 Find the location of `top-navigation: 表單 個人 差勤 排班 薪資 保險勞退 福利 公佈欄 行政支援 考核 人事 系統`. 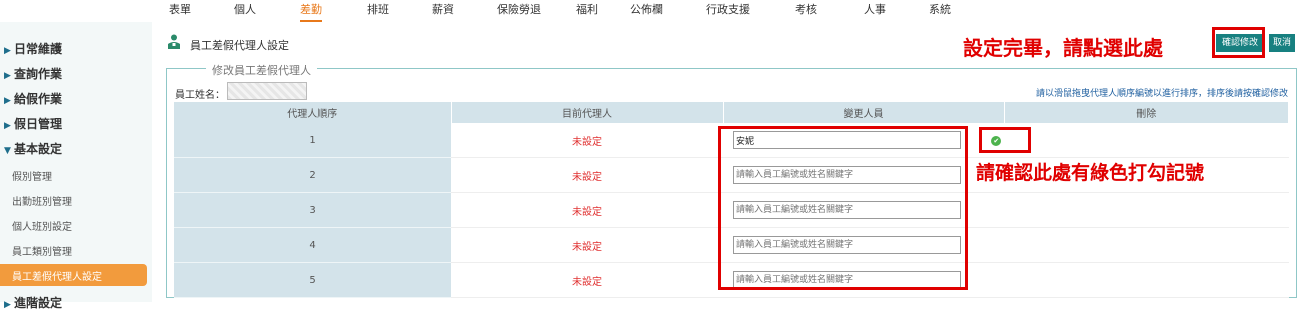

top-navigation: 表單 個人 差勤 排班 薪資 保險勞退 福利 公佈欄 行政支援 考核 人事 系統 is located at coordinates (650, 11).